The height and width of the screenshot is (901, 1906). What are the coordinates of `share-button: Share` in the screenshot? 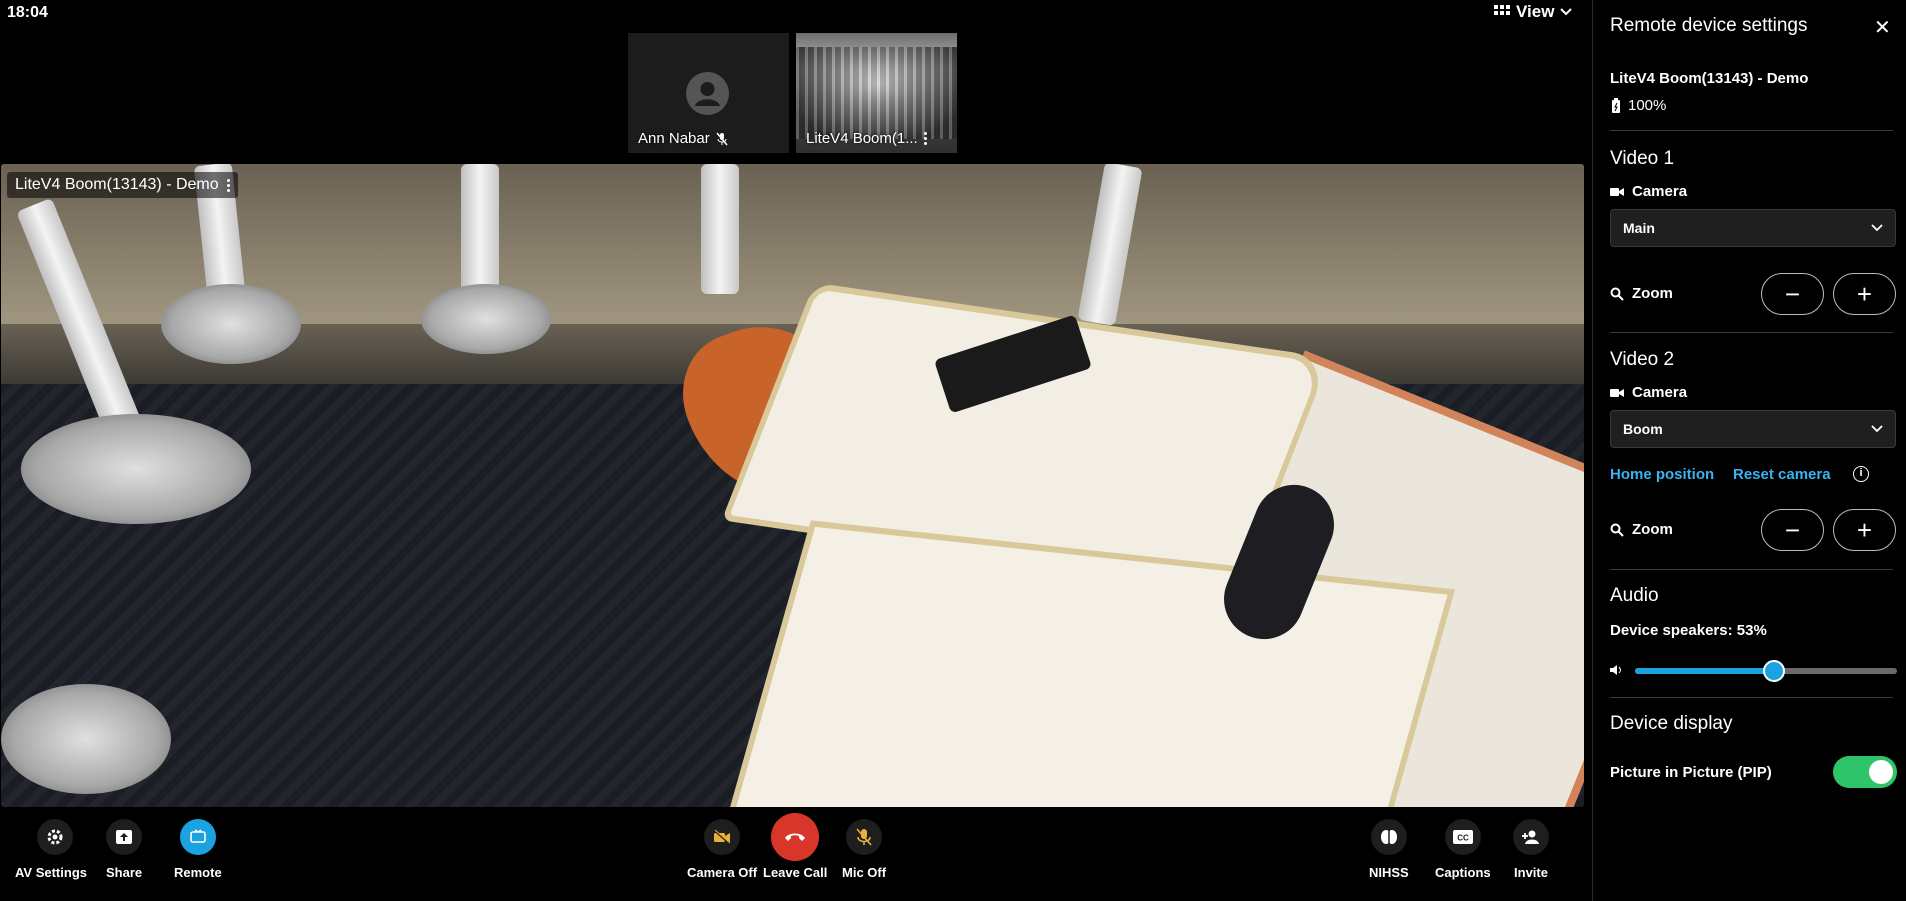 It's located at (124, 849).